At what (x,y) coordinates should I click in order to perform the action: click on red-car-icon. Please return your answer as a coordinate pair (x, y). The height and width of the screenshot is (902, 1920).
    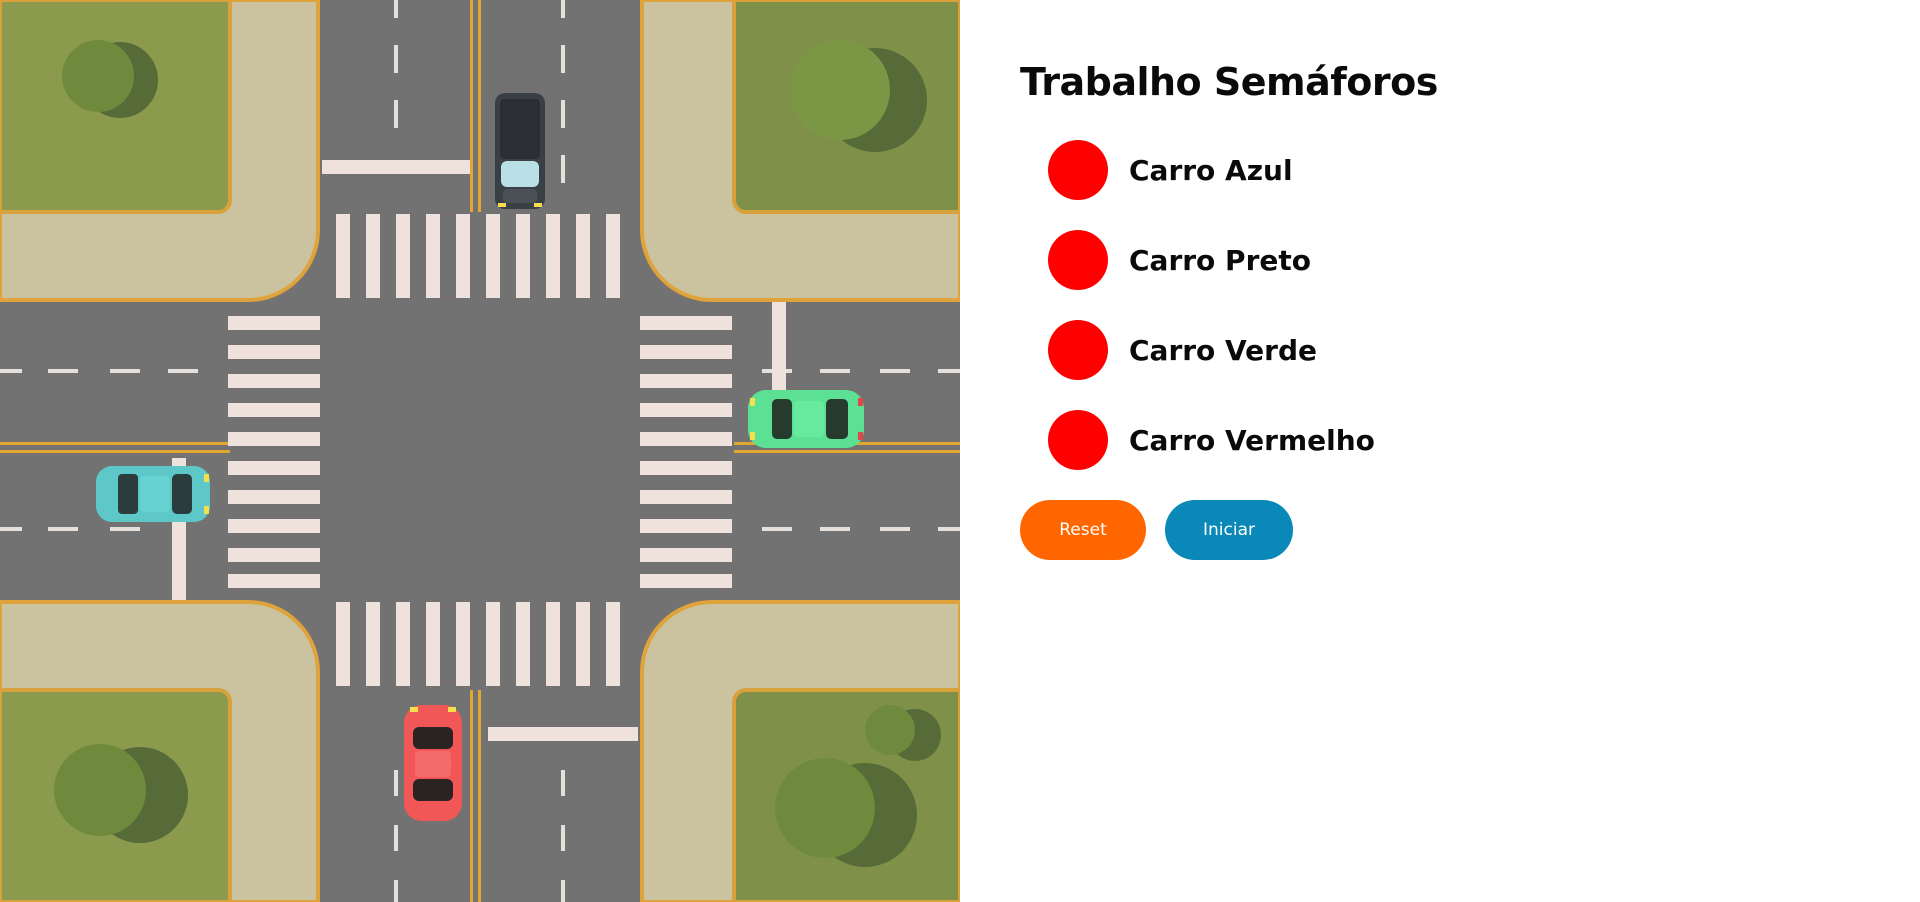
    Looking at the image, I should click on (433, 763).